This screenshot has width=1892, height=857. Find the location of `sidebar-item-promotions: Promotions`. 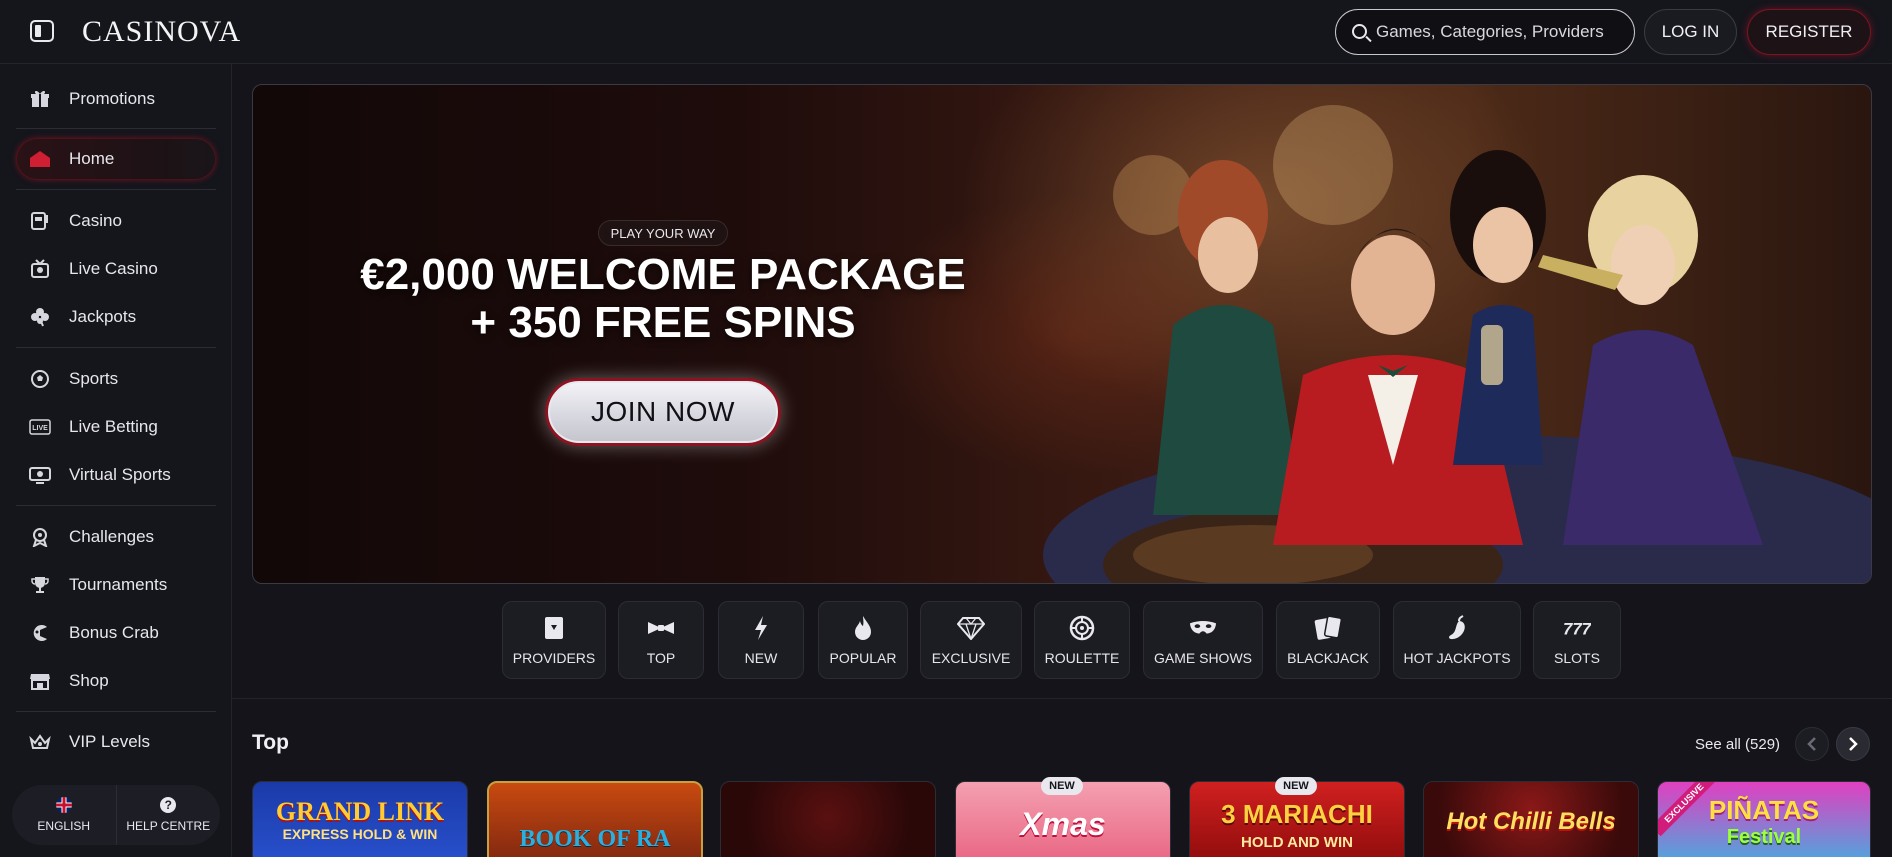

sidebar-item-promotions: Promotions is located at coordinates (116, 99).